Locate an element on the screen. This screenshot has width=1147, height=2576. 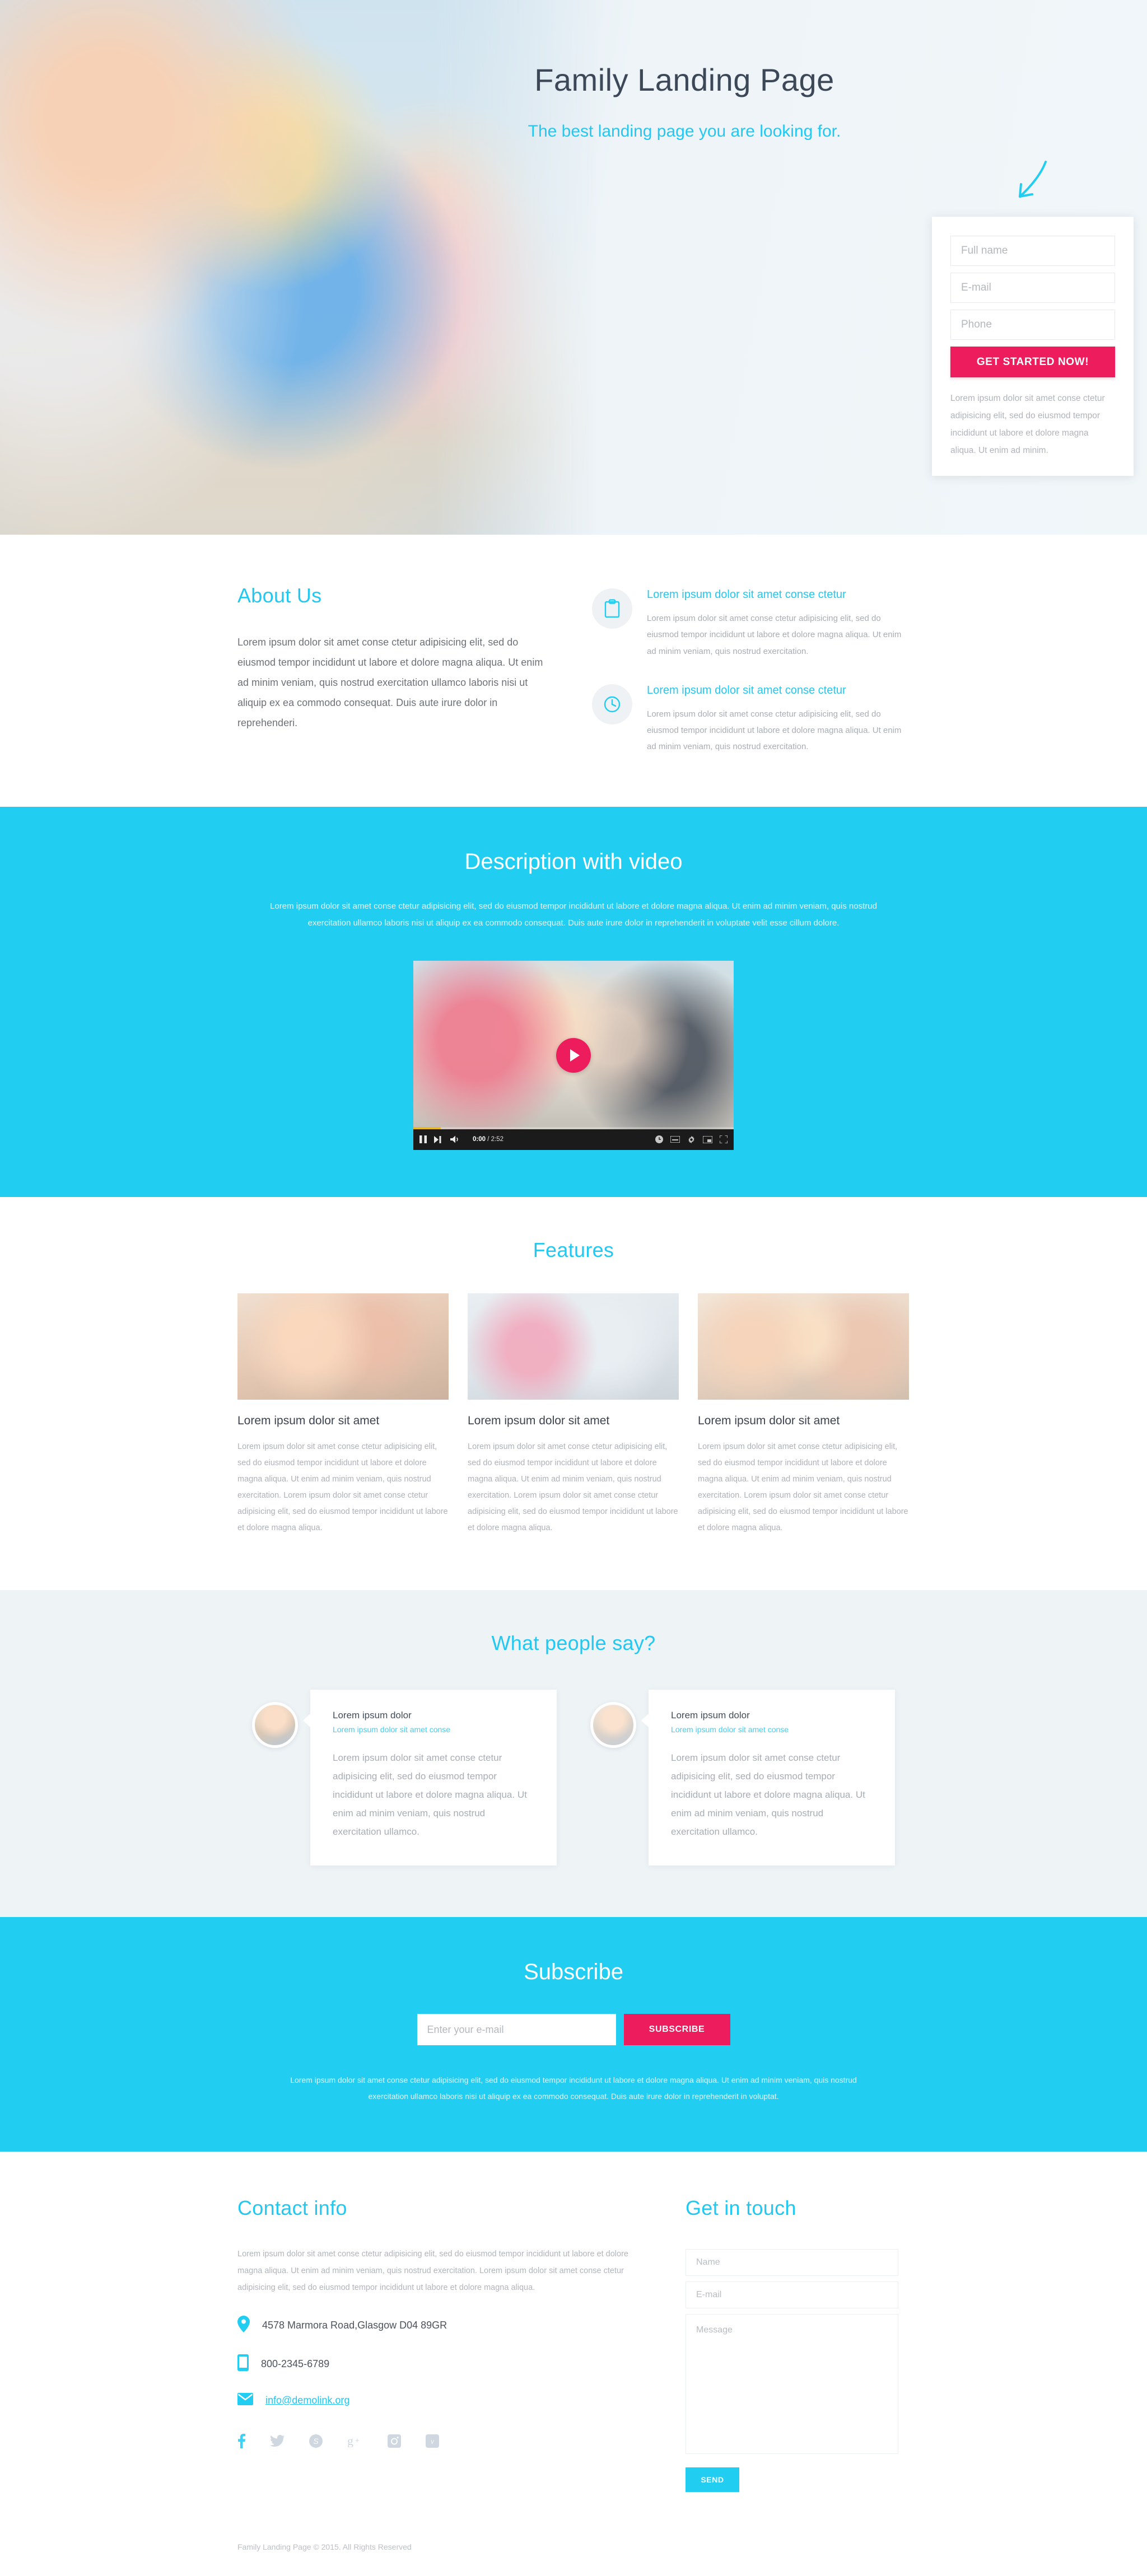
get-in-touch-form: SEND is located at coordinates (792, 2370).